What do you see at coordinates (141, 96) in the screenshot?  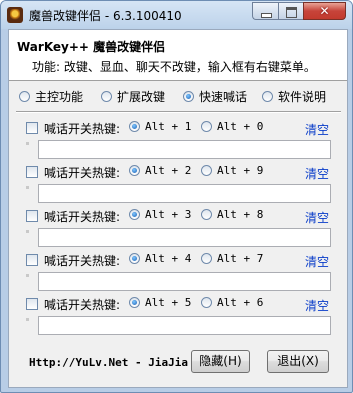 I see `tab-label: 扩展改键` at bounding box center [141, 96].